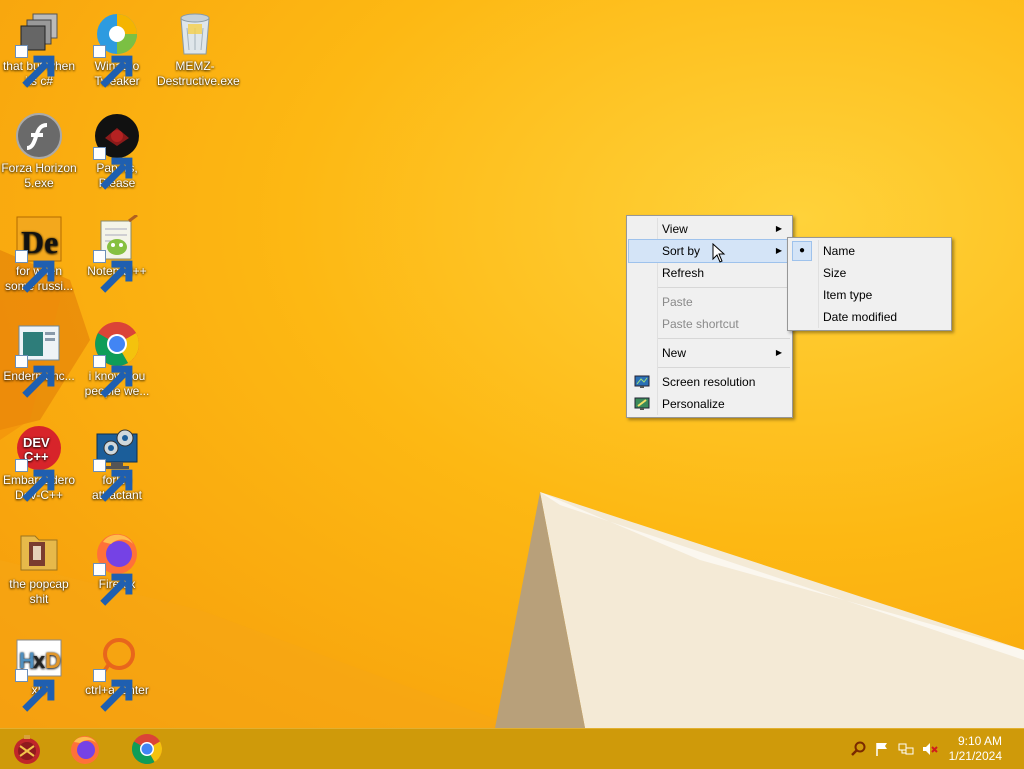  I want to click on desktop-icon-label: Forza Horizon 5.exe, so click(39, 175).